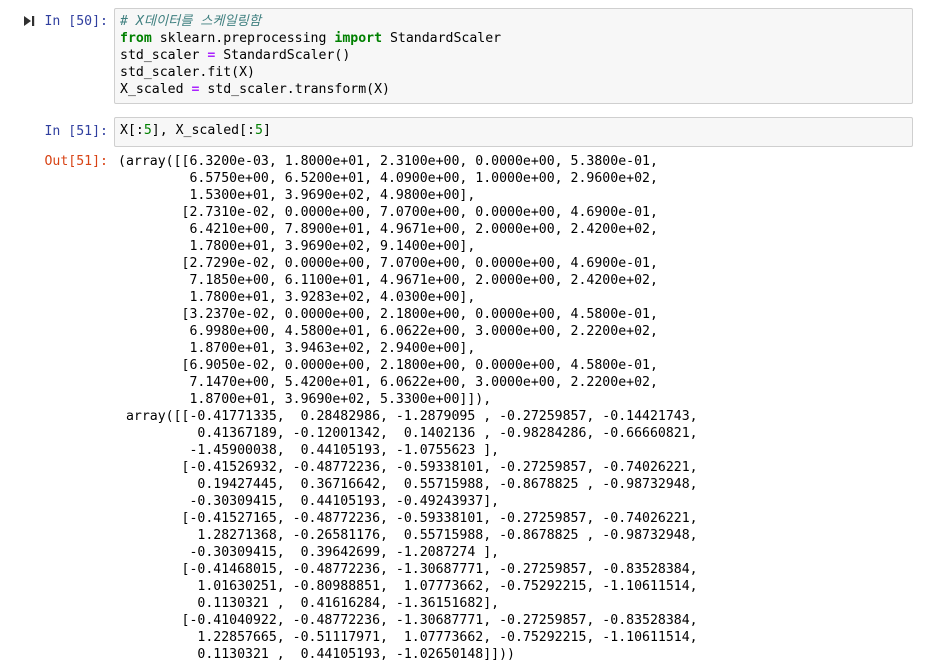 Image resolution: width=932 pixels, height=668 pixels. What do you see at coordinates (203, 130) in the screenshot?
I see `code-token: ], X_scaled[:` at bounding box center [203, 130].